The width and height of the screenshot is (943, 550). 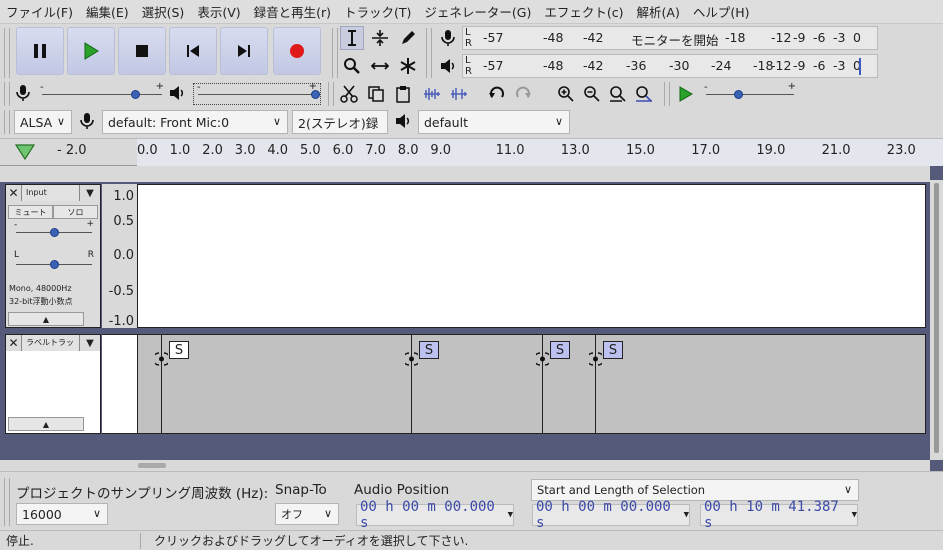 What do you see at coordinates (377, 11) in the screenshot?
I see `menu-item: トラック(T)` at bounding box center [377, 11].